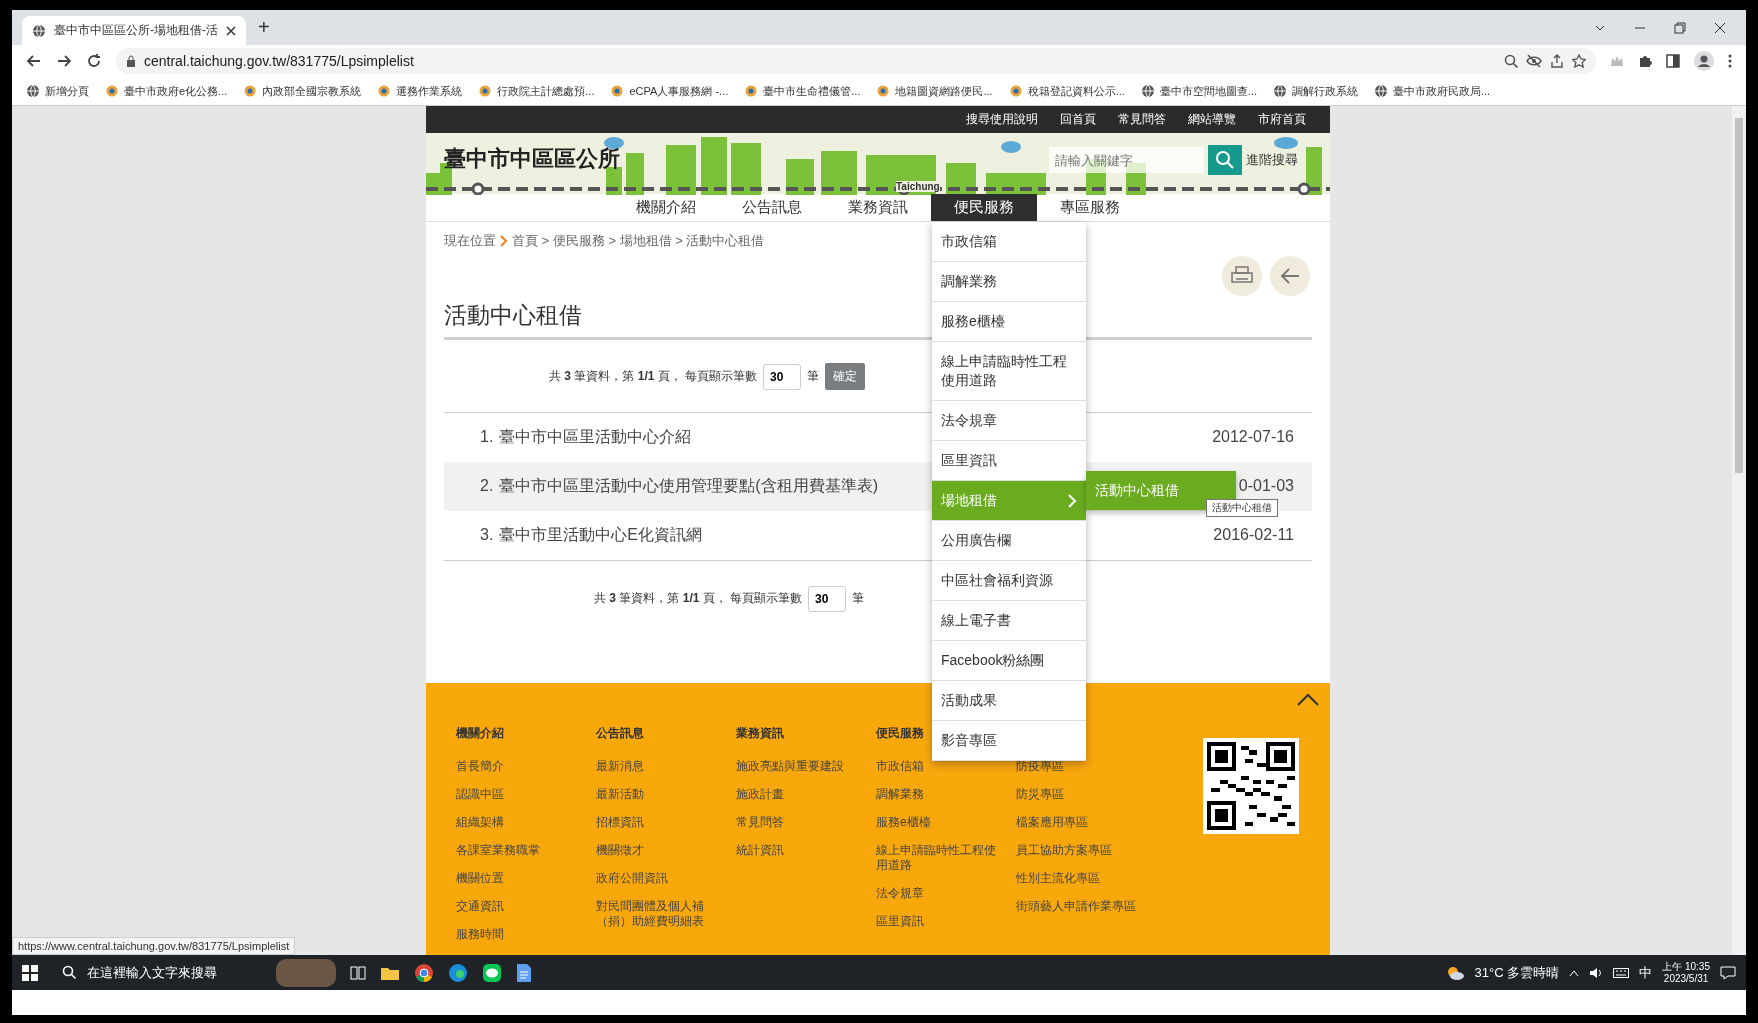  What do you see at coordinates (1009, 661) in the screenshot?
I see `menu-item: Facebook粉絲團` at bounding box center [1009, 661].